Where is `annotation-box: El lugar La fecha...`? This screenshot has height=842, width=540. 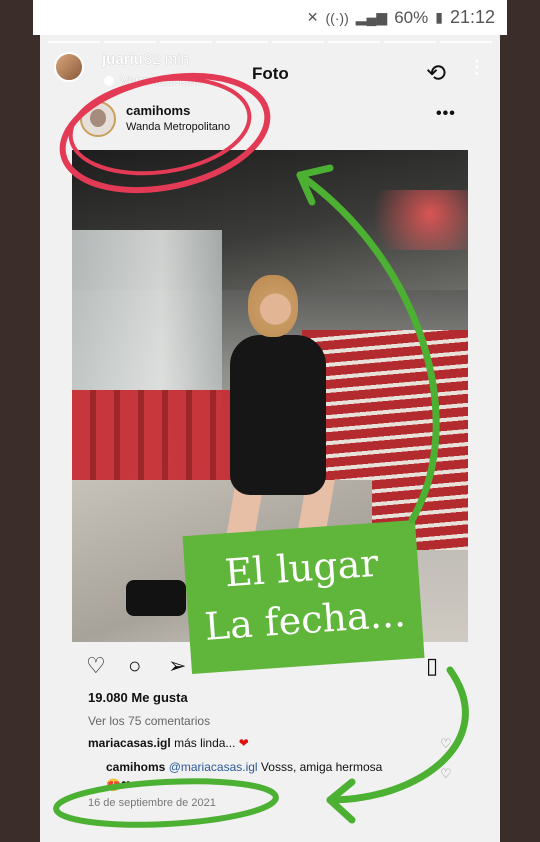
annotation-box: El lugar La fecha... is located at coordinates (303, 597).